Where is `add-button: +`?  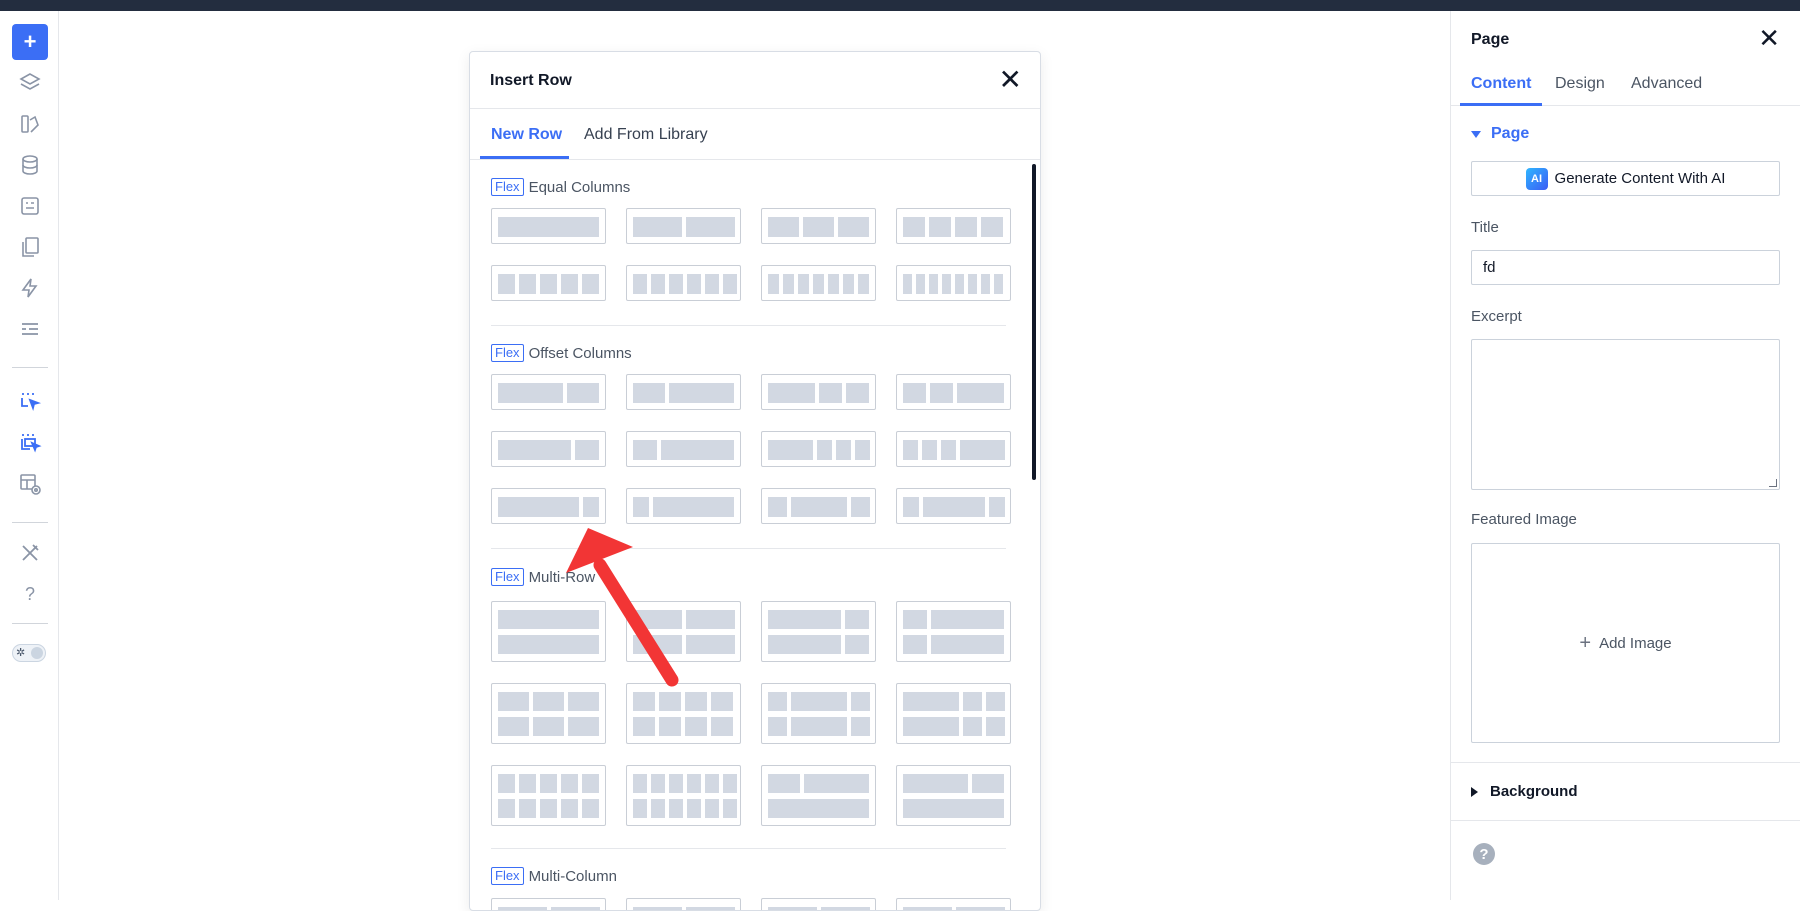 add-button: + is located at coordinates (30, 42).